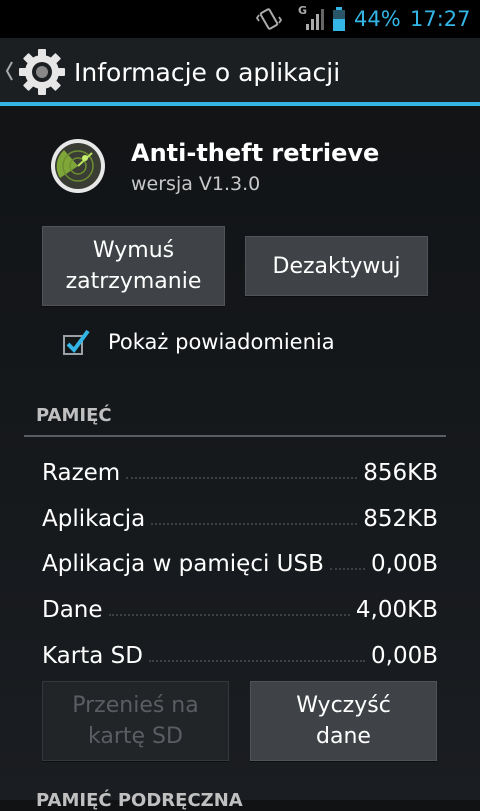  What do you see at coordinates (343, 705) in the screenshot?
I see `clear-data-label-line1: Wyczyść` at bounding box center [343, 705].